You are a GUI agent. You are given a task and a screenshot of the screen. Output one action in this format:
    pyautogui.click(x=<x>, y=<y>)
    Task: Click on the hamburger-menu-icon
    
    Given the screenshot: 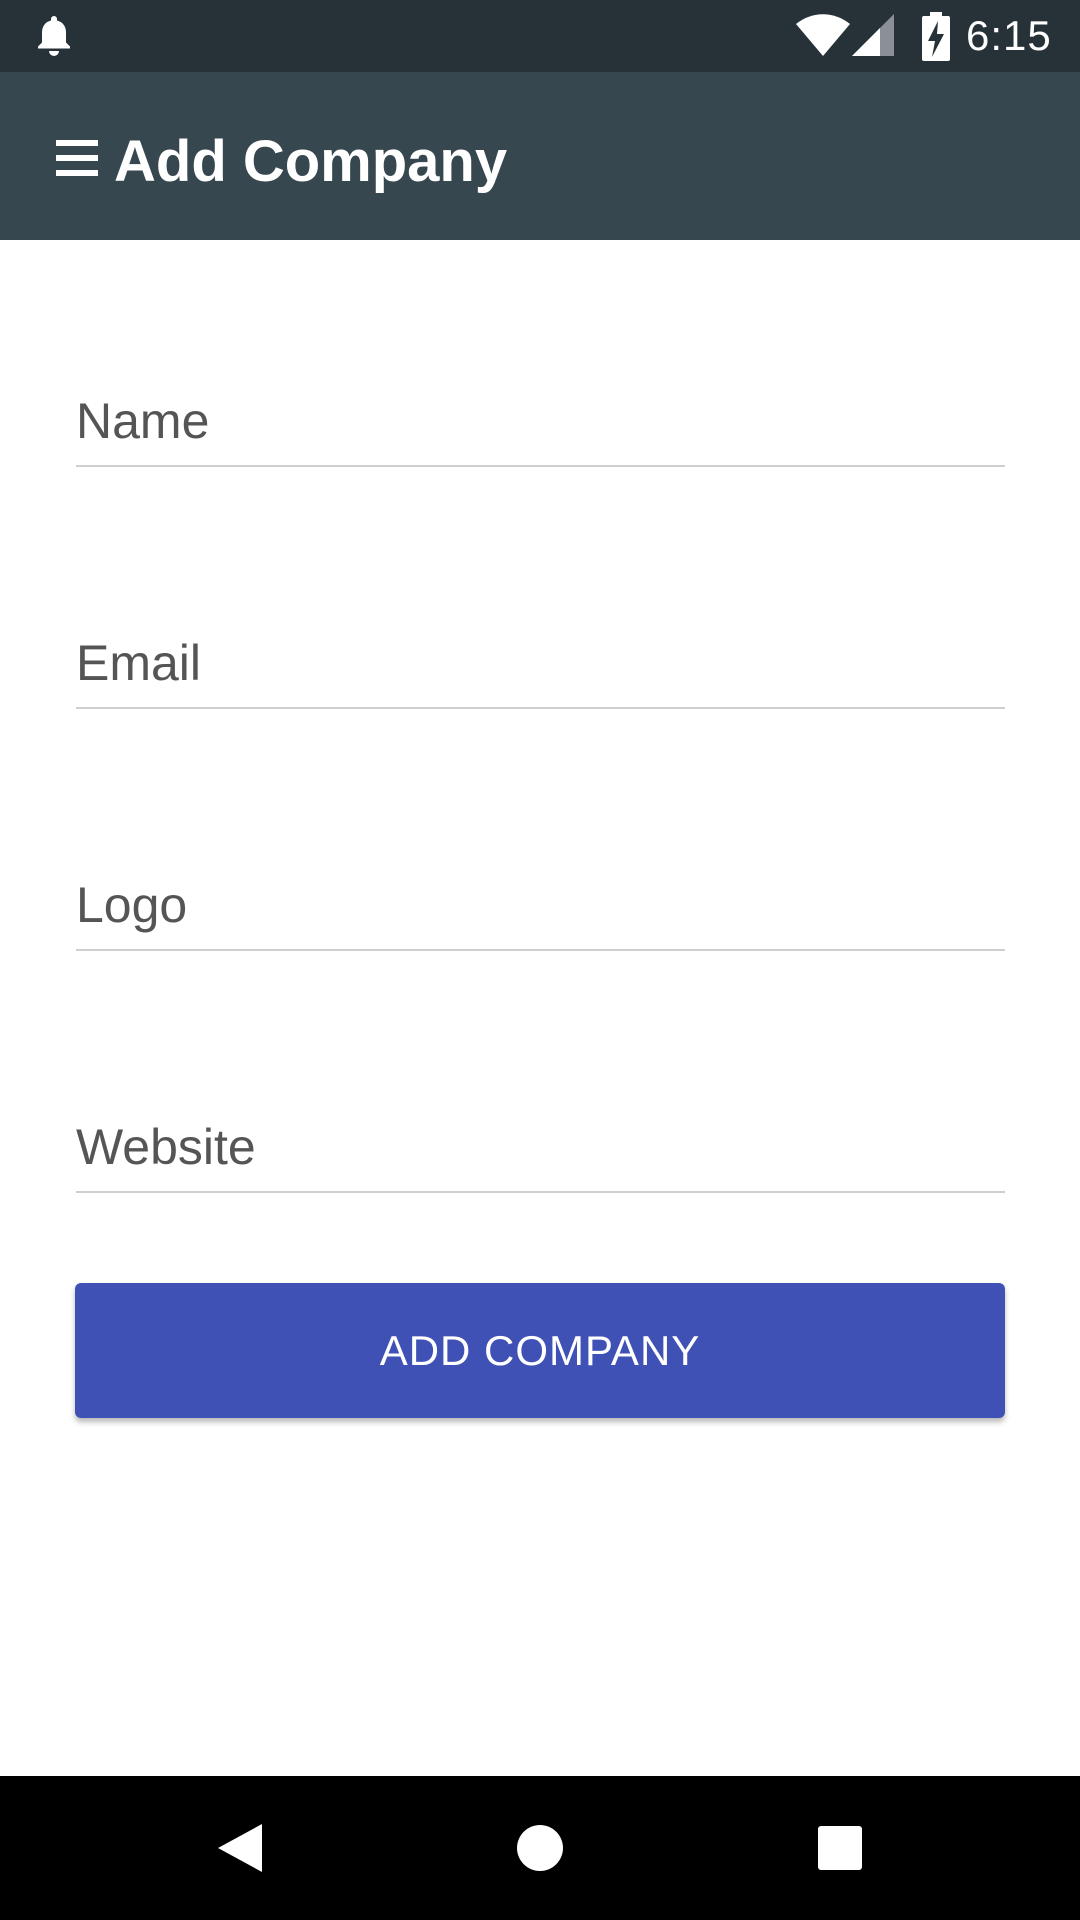 What is the action you would take?
    pyautogui.click(x=77, y=158)
    